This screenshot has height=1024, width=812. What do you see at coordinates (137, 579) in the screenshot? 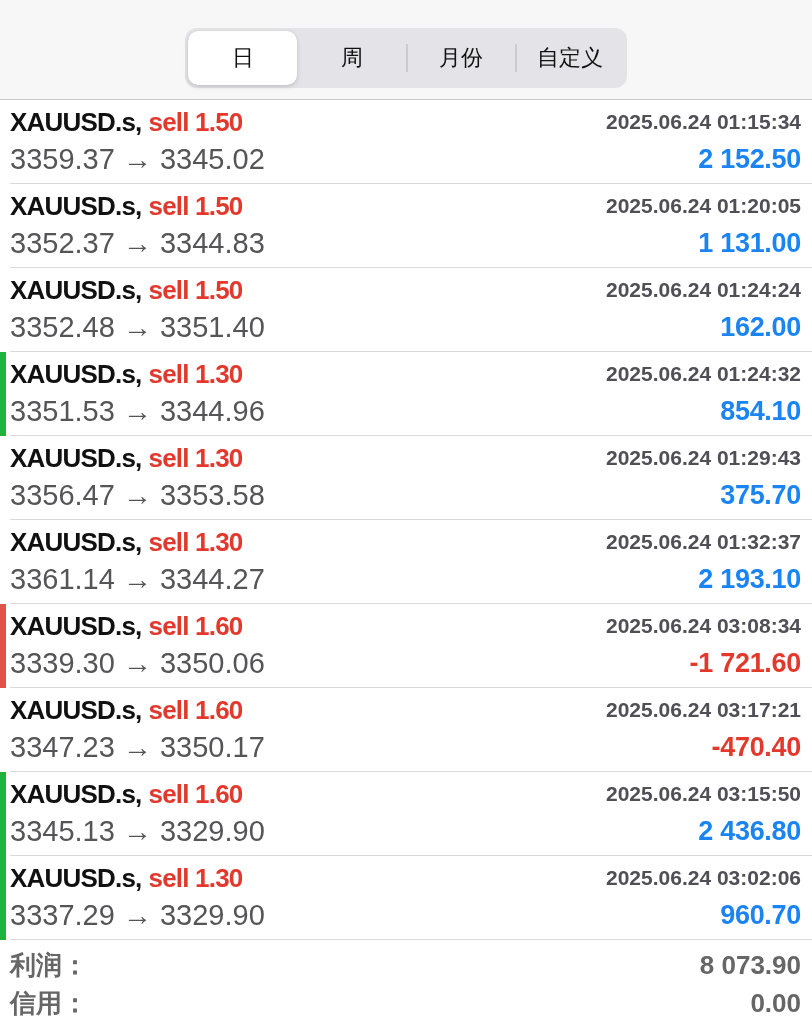
I see `price-text: 3361.14 → 3344.27` at bounding box center [137, 579].